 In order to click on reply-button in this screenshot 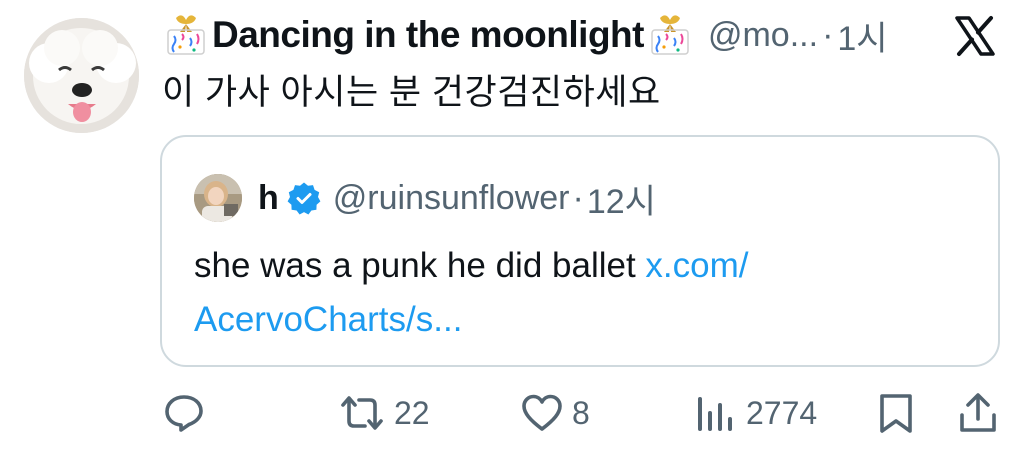, I will do `click(184, 413)`.